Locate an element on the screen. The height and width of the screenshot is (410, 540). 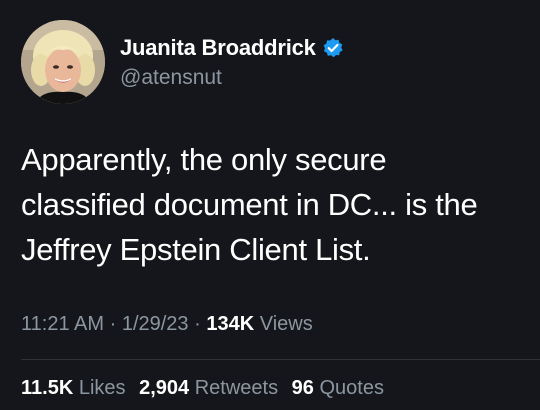
tweet-stats: 11.5K Likes 2,904 Retweets 96 Quotes is located at coordinates (202, 388).